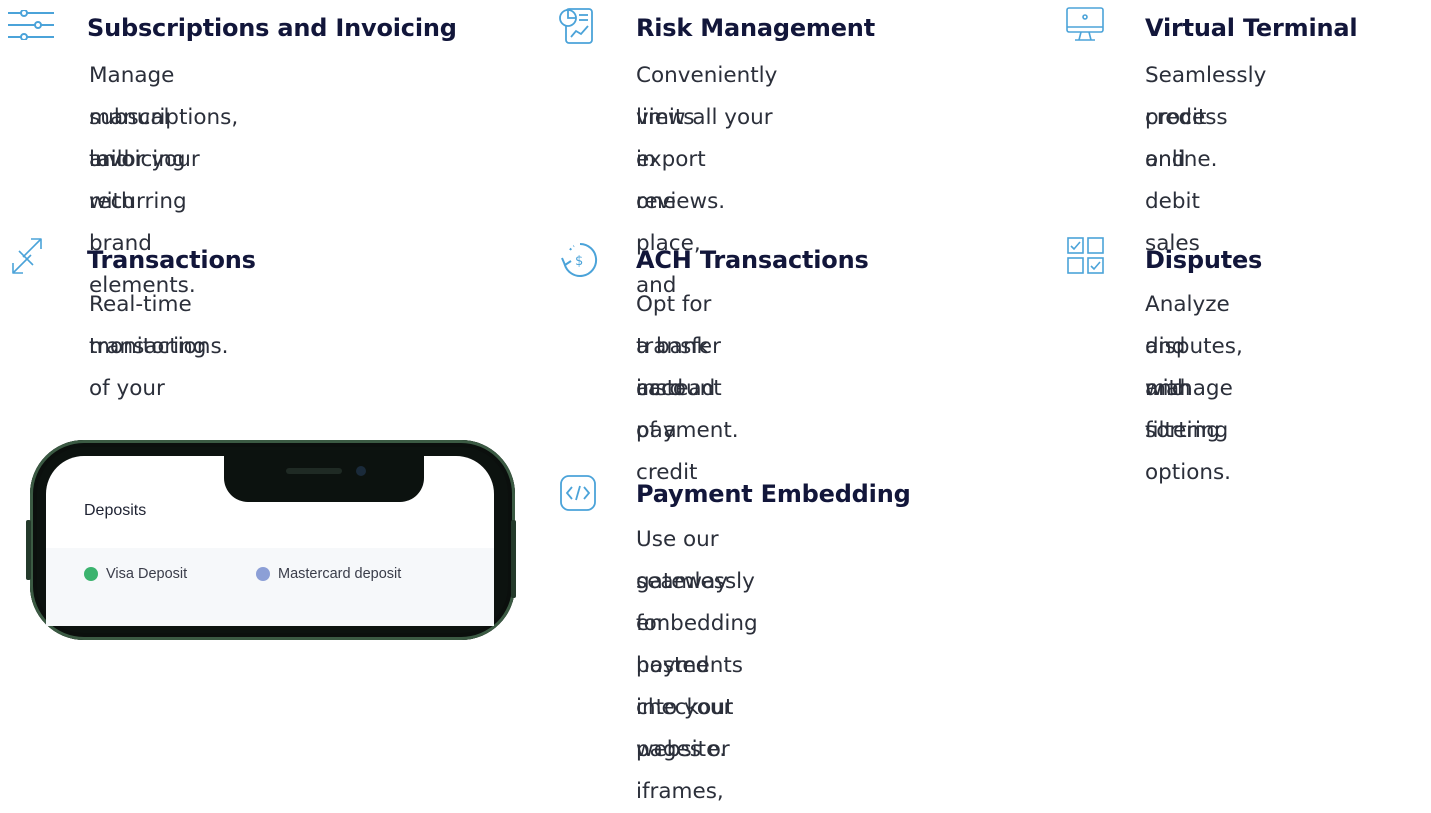  I want to click on legend-item-mastercard: Mastercard deposit, so click(328, 574).